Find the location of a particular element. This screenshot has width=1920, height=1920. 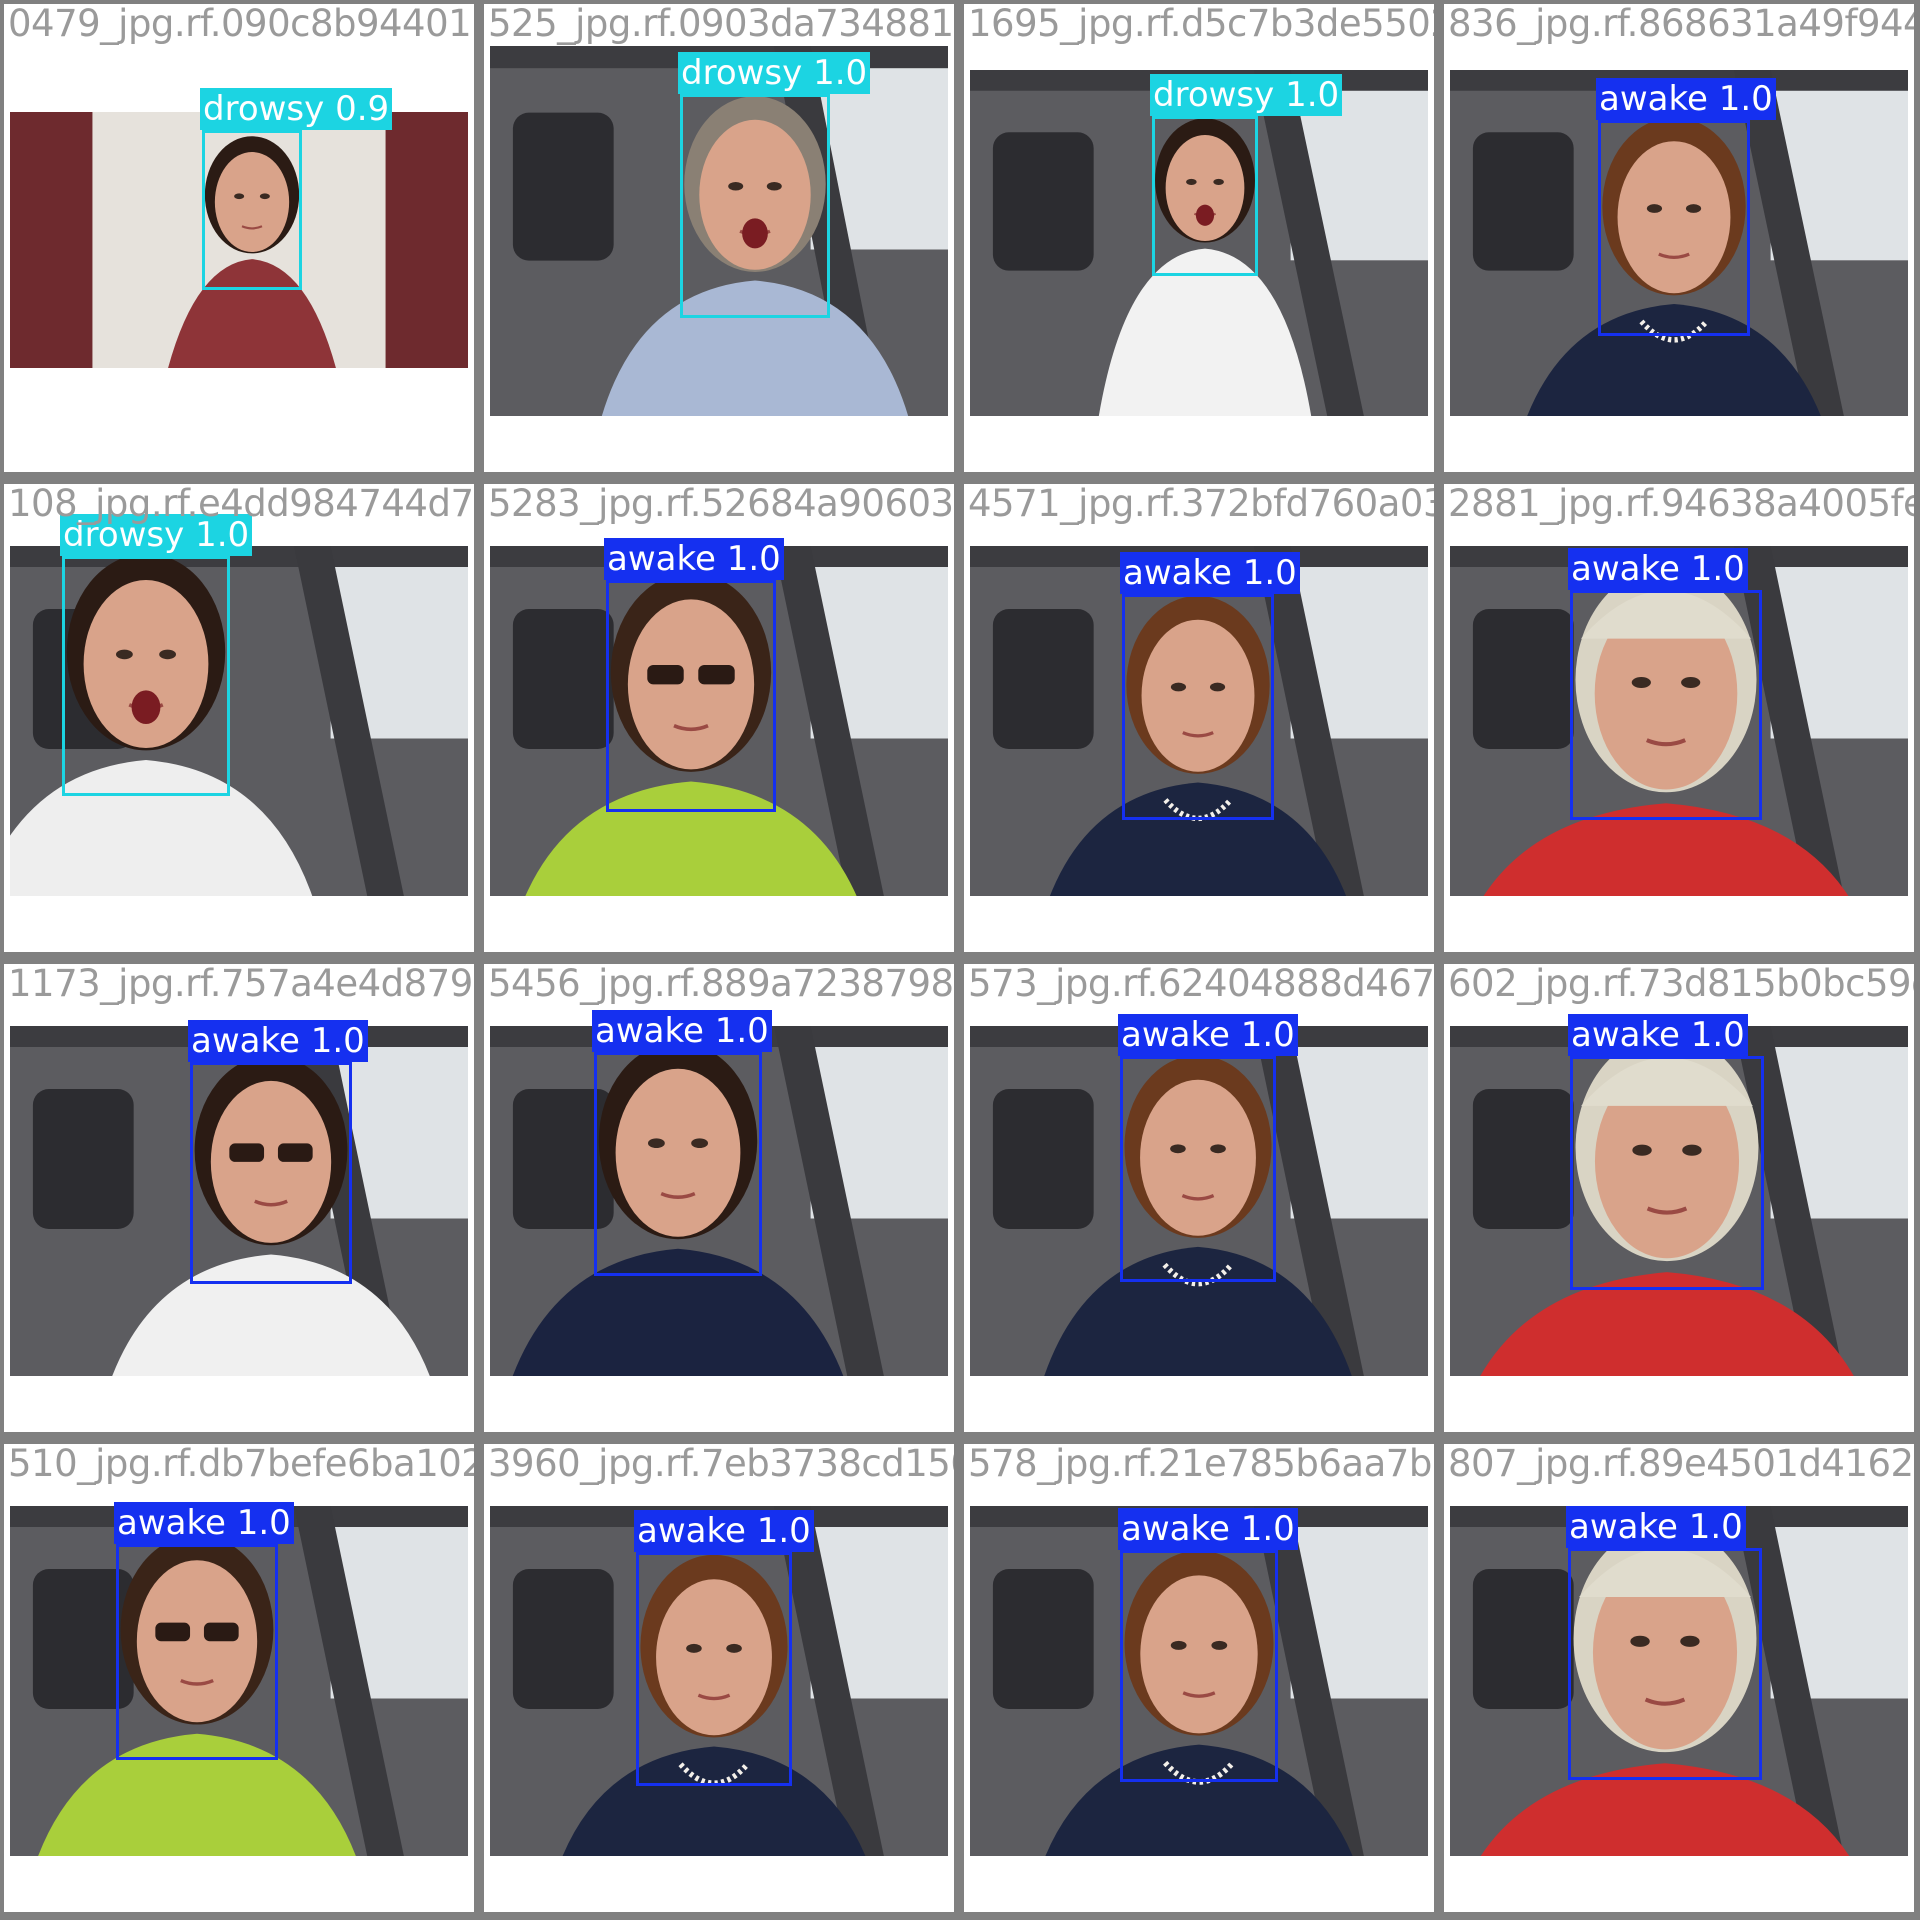

prediction-tile: 1173_jpg.rf.757a4e4d879ccawake 1.0 is located at coordinates (239, 1198).